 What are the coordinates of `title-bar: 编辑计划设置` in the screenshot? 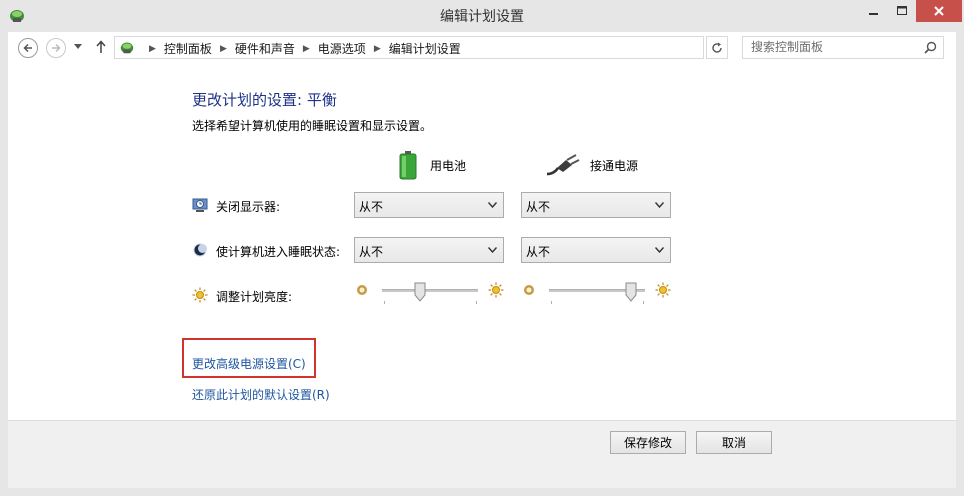 It's located at (482, 16).